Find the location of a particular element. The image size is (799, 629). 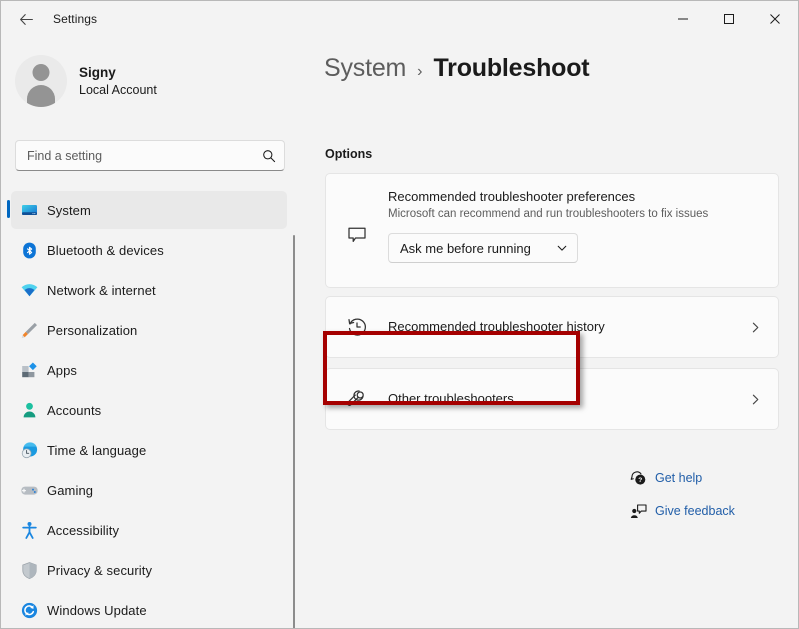

sidebar-item-label: Time & language is located at coordinates (97, 450).